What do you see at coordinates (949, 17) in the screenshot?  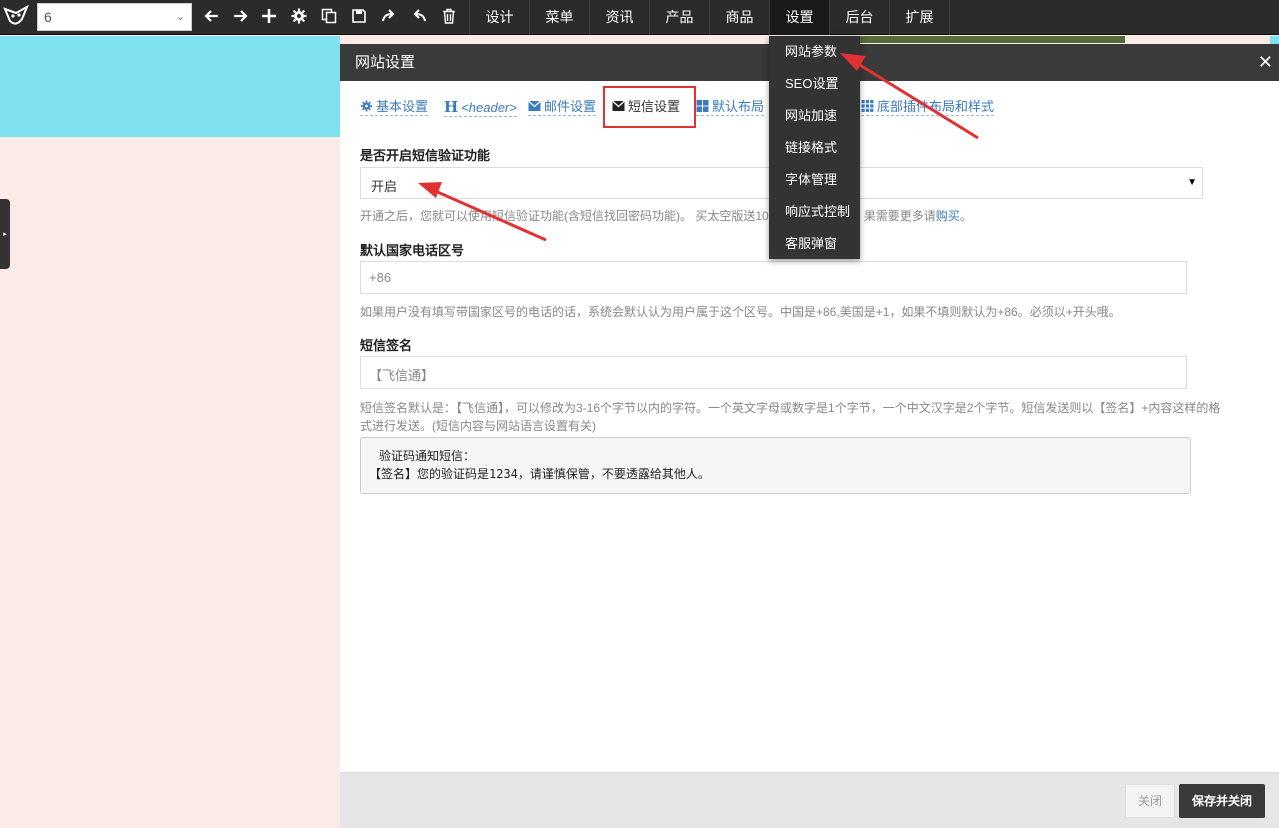 I see `menu-divider` at bounding box center [949, 17].